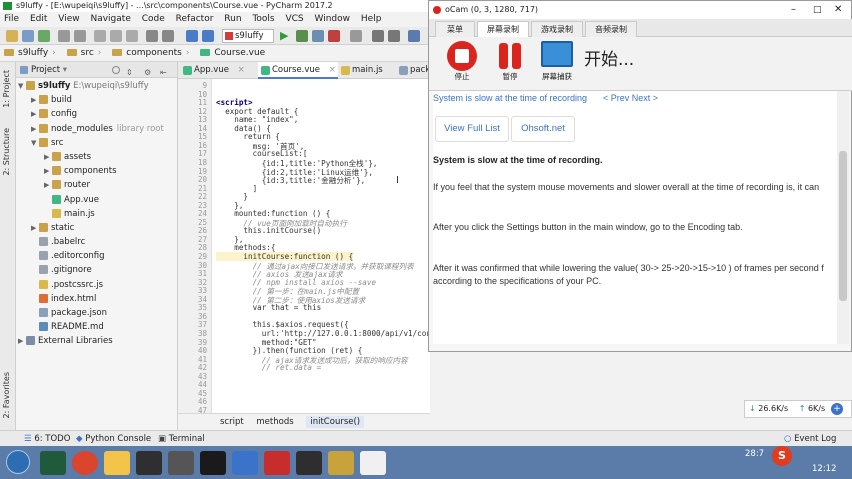  What do you see at coordinates (11, 19) in the screenshot?
I see `menu-file: File` at bounding box center [11, 19].